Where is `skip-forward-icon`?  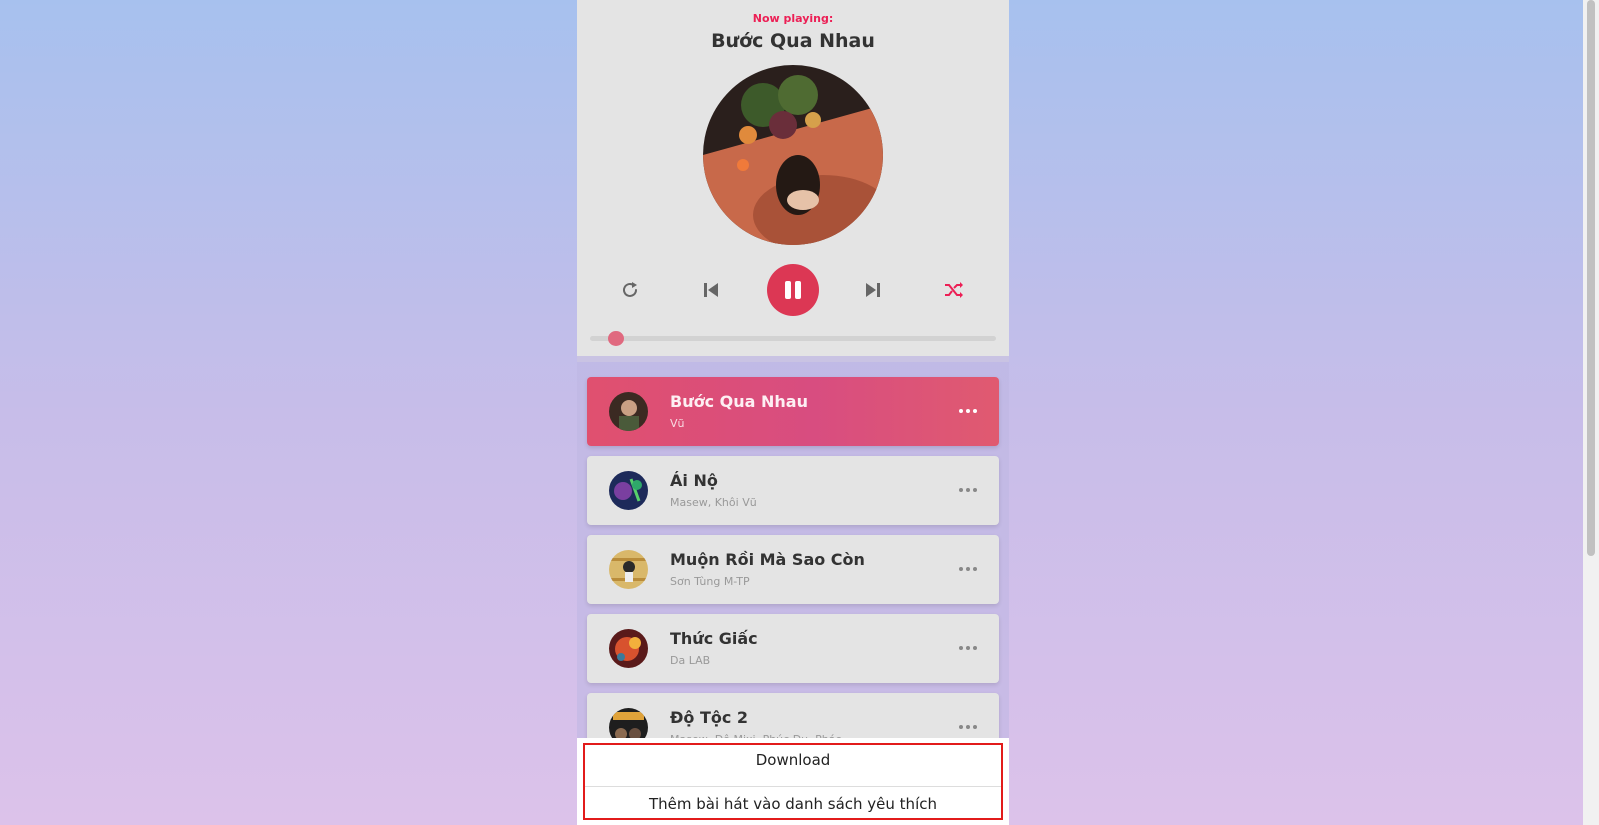 skip-forward-icon is located at coordinates (873, 290).